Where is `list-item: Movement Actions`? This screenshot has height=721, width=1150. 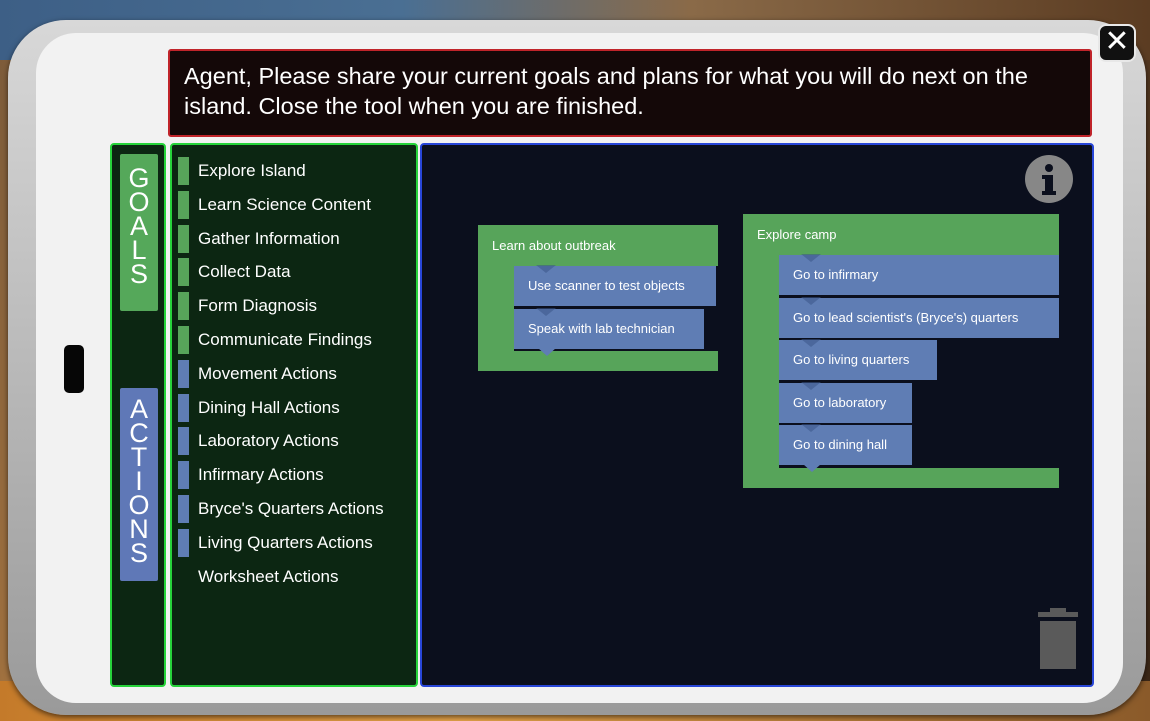 list-item: Movement Actions is located at coordinates (296, 373).